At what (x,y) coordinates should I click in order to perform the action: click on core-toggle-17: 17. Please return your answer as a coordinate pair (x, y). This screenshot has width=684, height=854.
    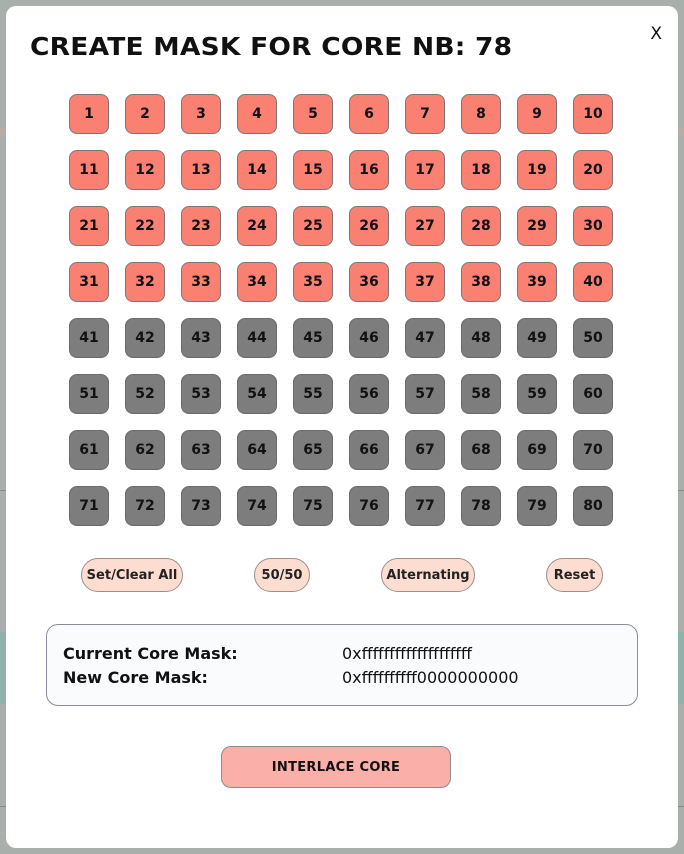
    Looking at the image, I should click on (425, 170).